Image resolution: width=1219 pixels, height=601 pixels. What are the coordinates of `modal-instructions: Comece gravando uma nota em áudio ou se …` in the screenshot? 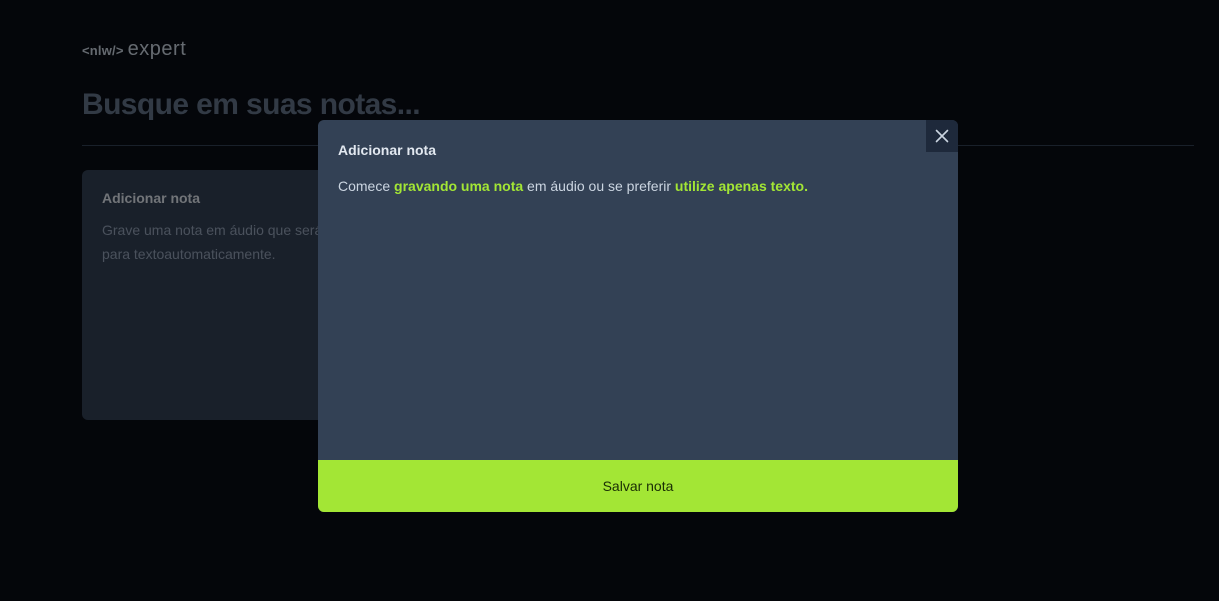 It's located at (638, 186).